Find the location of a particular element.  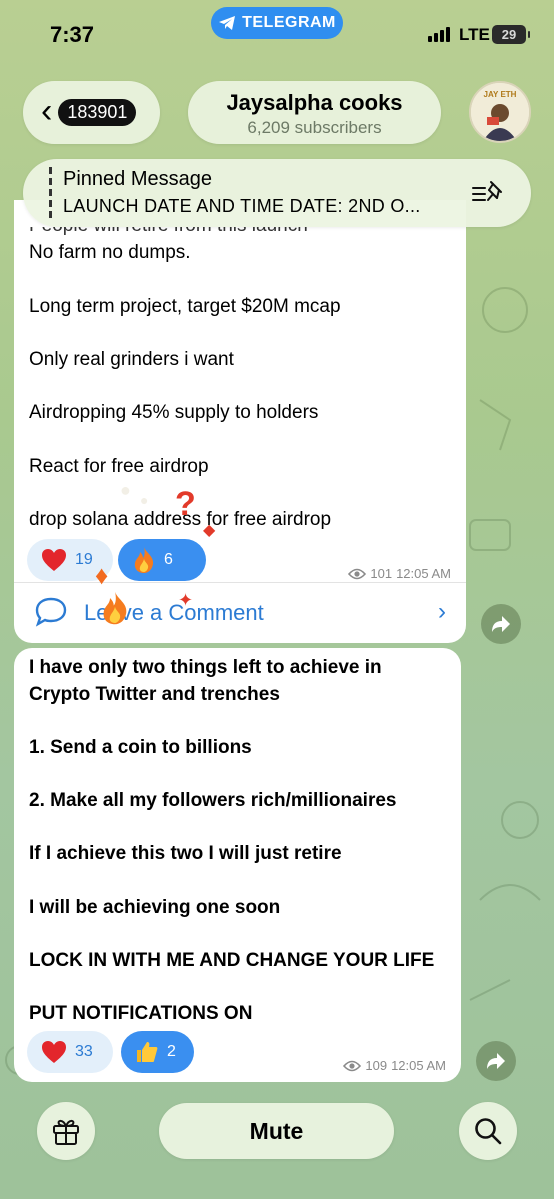

channel-avatar: JAY ETH is located at coordinates (500, 112).